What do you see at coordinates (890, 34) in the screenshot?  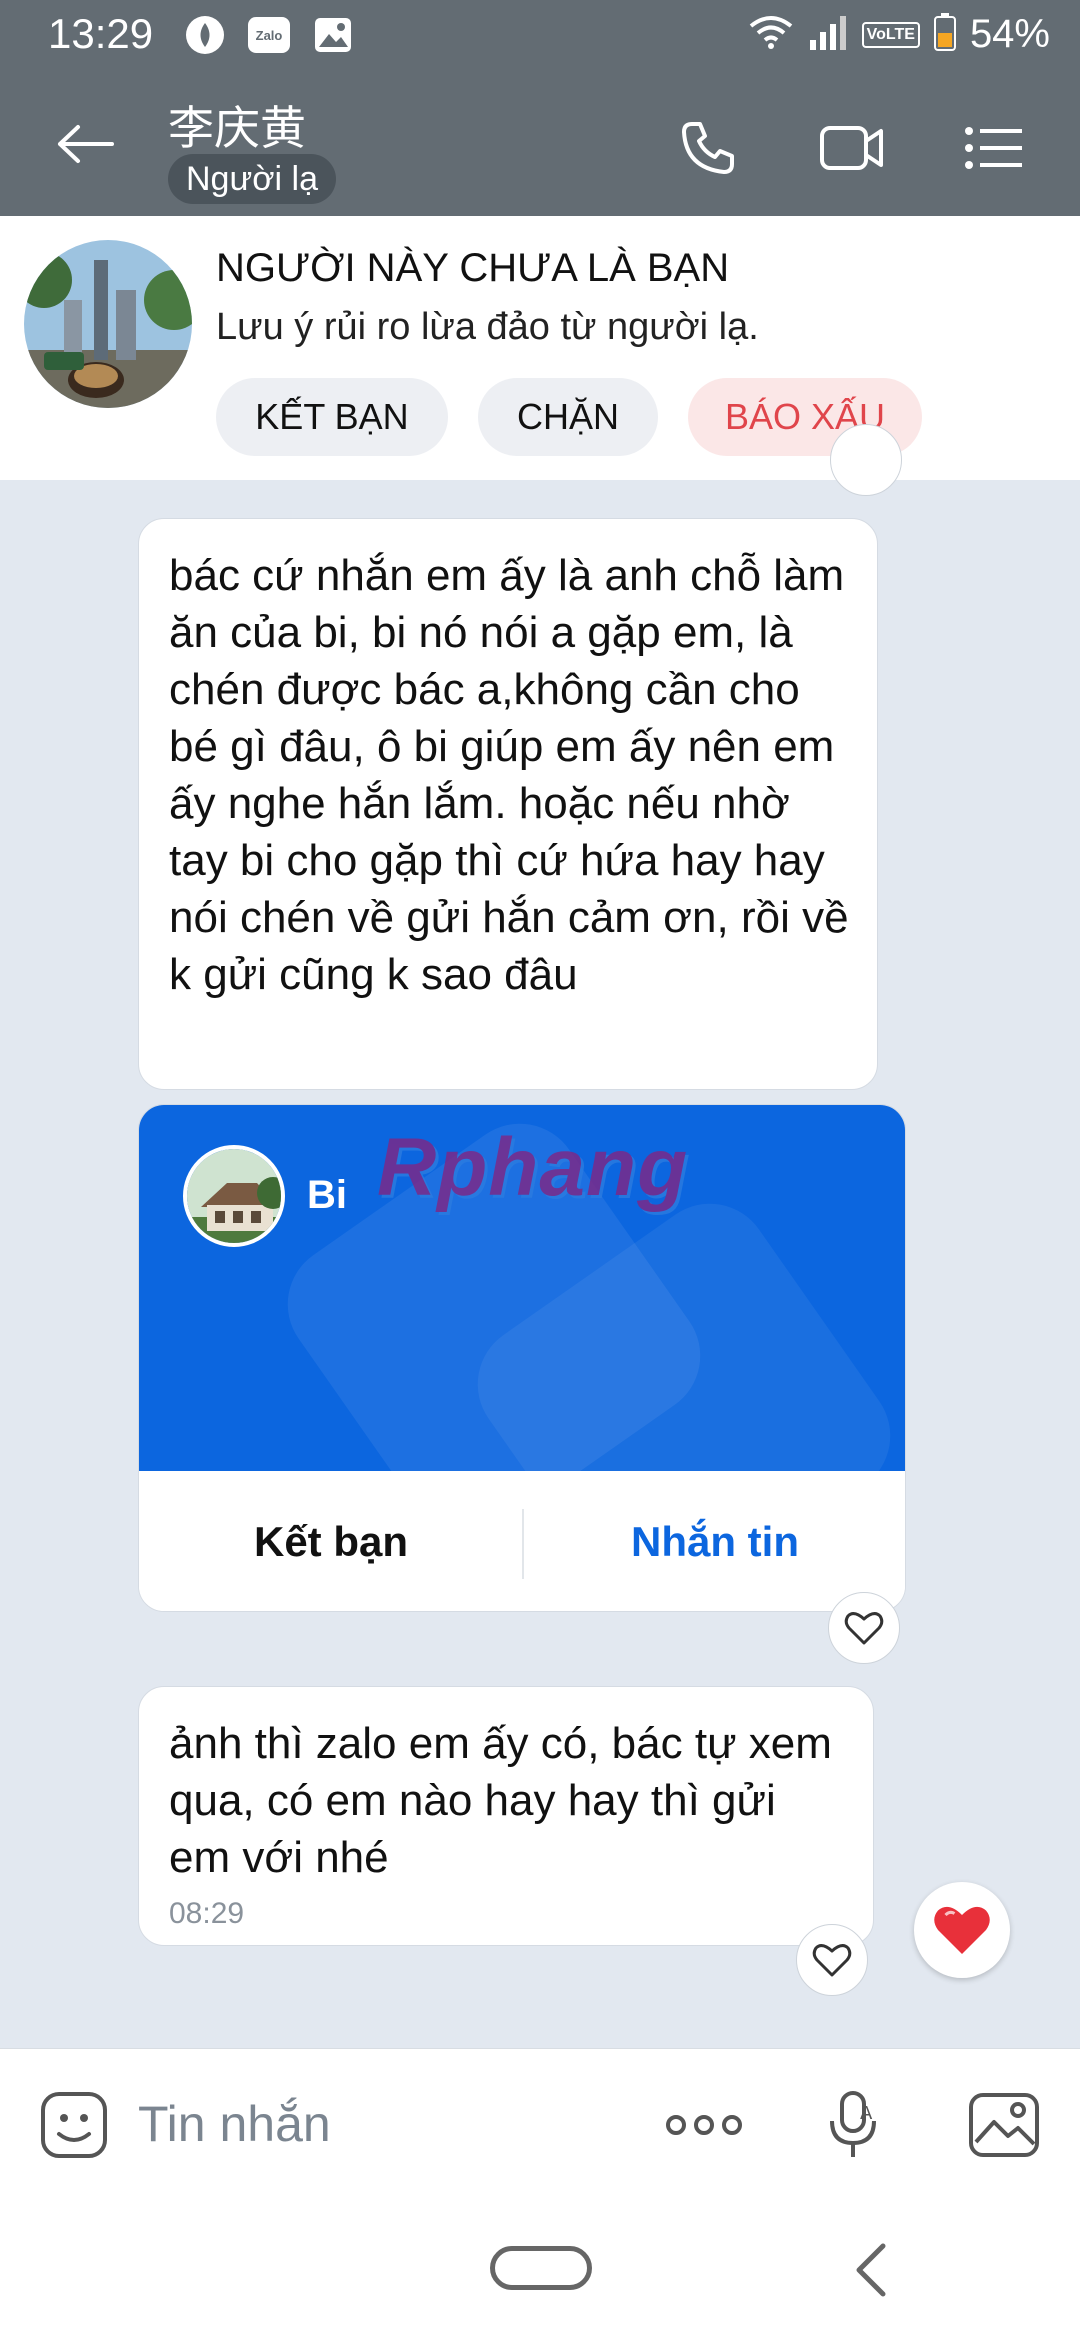 I see `volte-icon: VoLTE` at bounding box center [890, 34].